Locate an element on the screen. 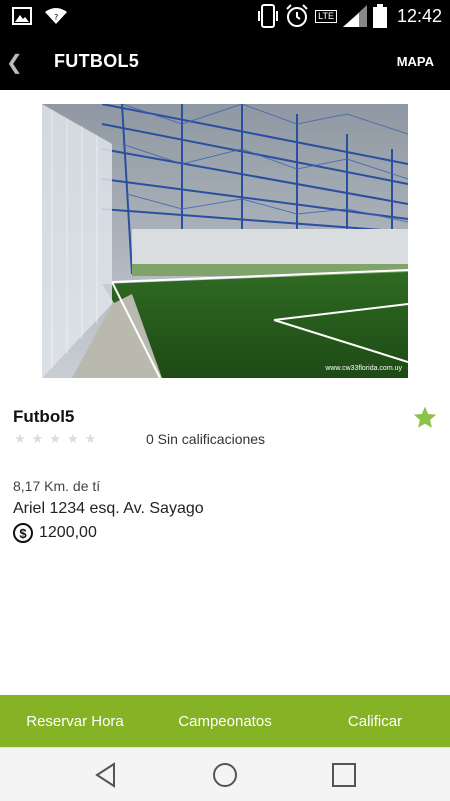  clock: 12:42 is located at coordinates (419, 15).